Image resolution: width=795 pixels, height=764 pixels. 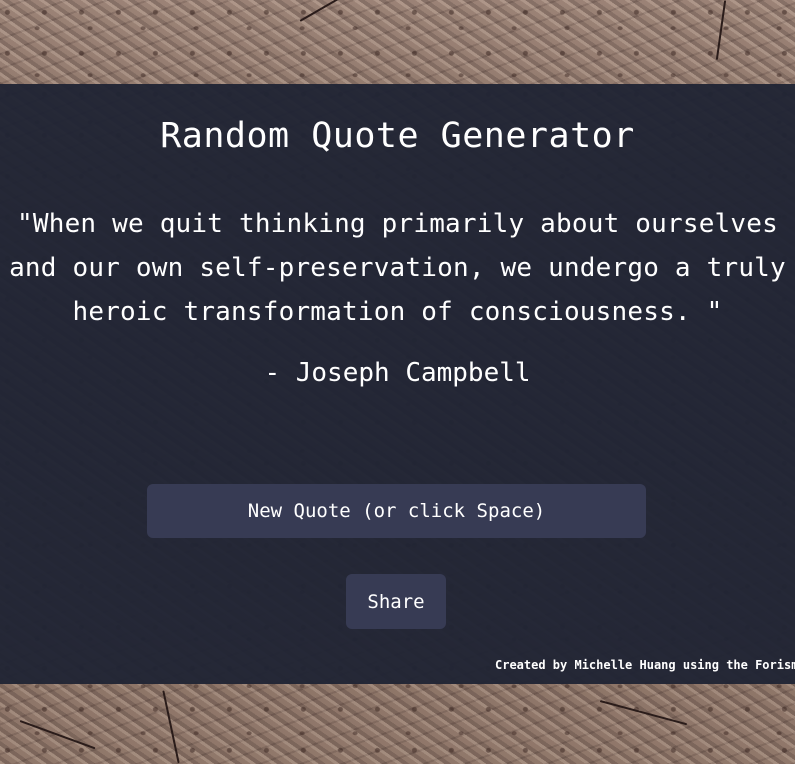 I want to click on quote-author: - Joseph Campbell, so click(x=397, y=373).